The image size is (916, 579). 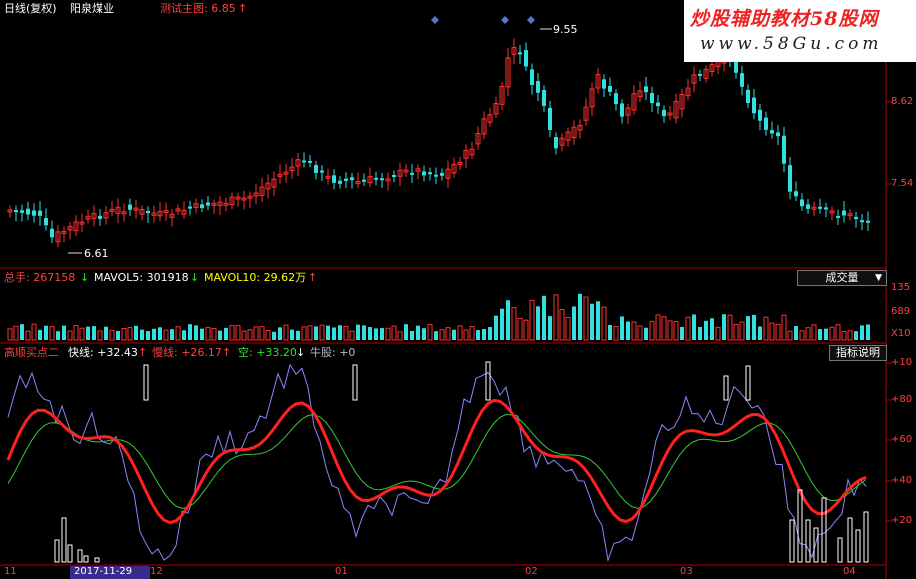 I want to click on volume-bars, so click(x=438, y=317).